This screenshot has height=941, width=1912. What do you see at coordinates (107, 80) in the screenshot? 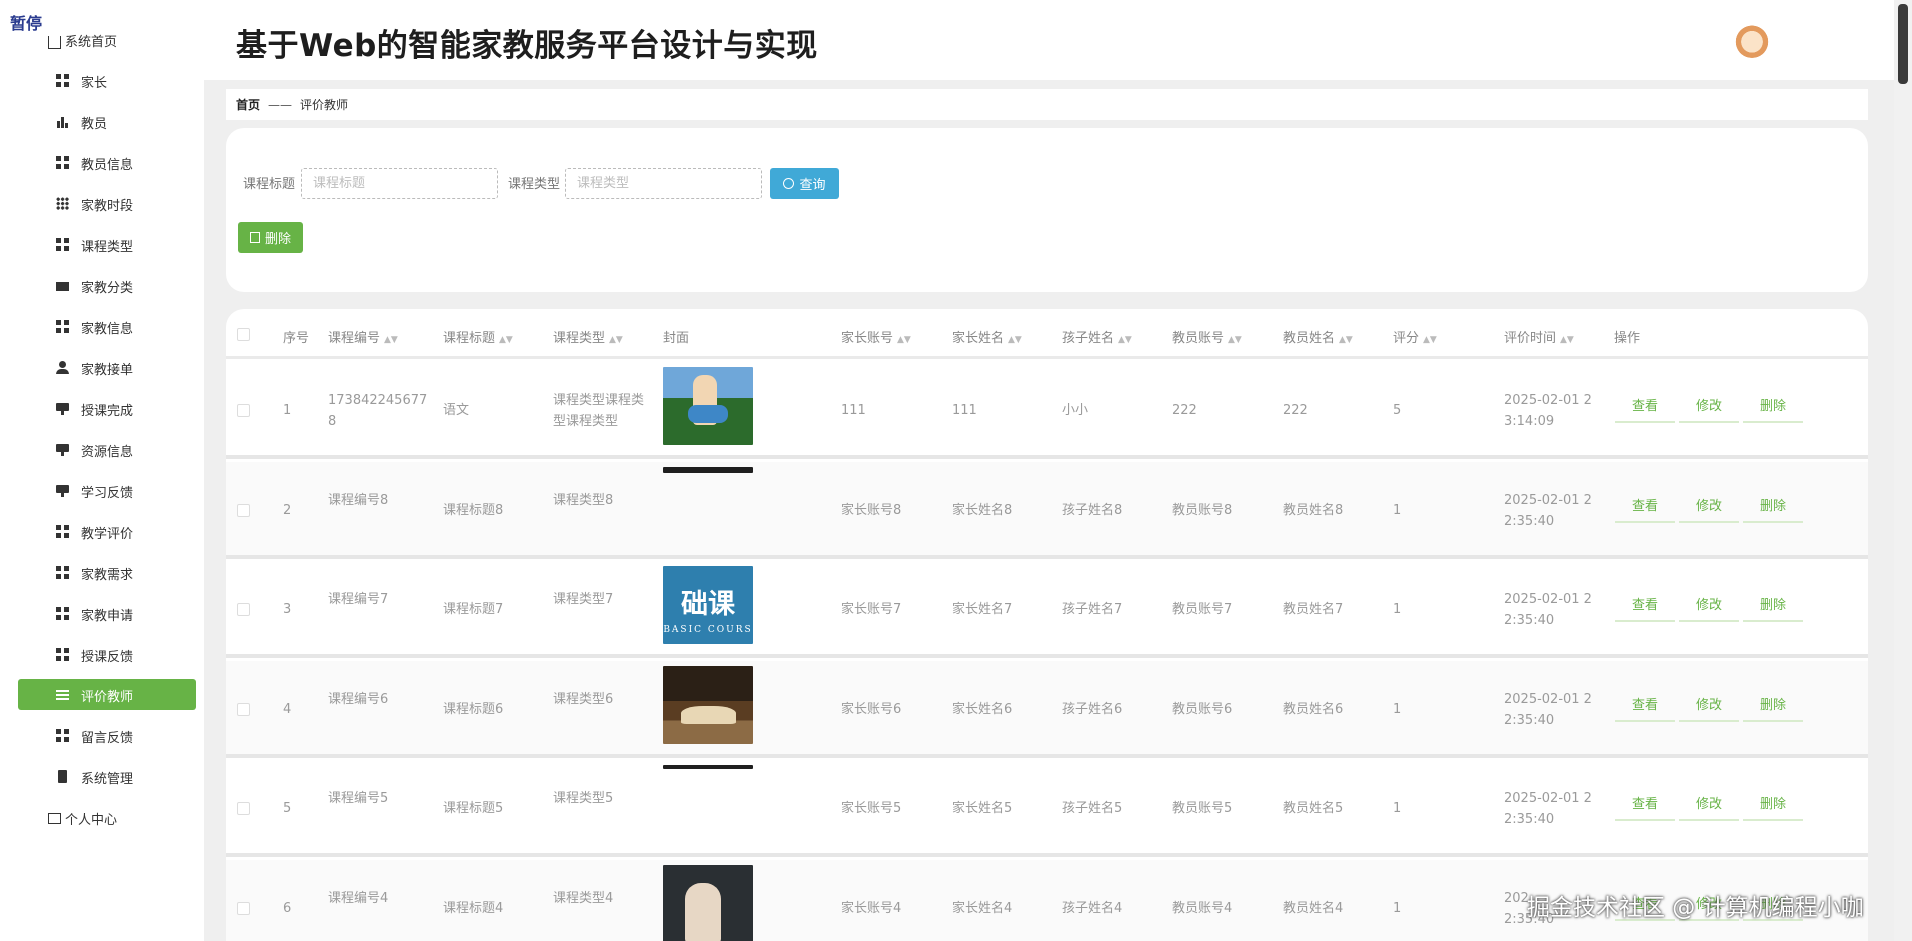
I see `sidebar-item-parent: 家长` at bounding box center [107, 80].